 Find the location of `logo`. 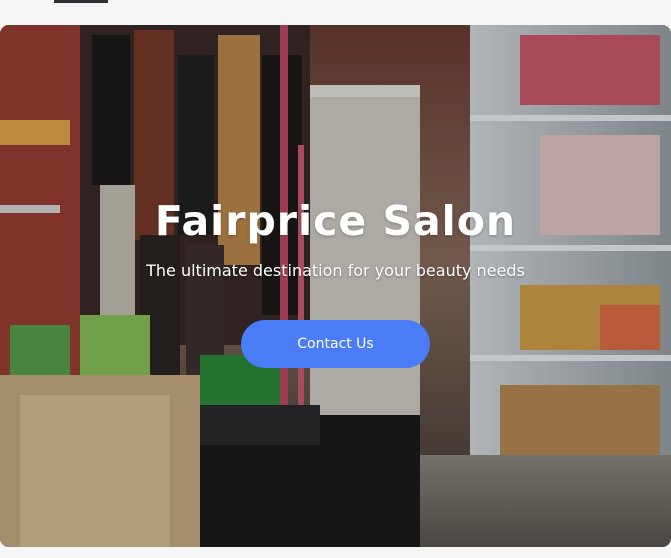

logo is located at coordinates (81, 1).